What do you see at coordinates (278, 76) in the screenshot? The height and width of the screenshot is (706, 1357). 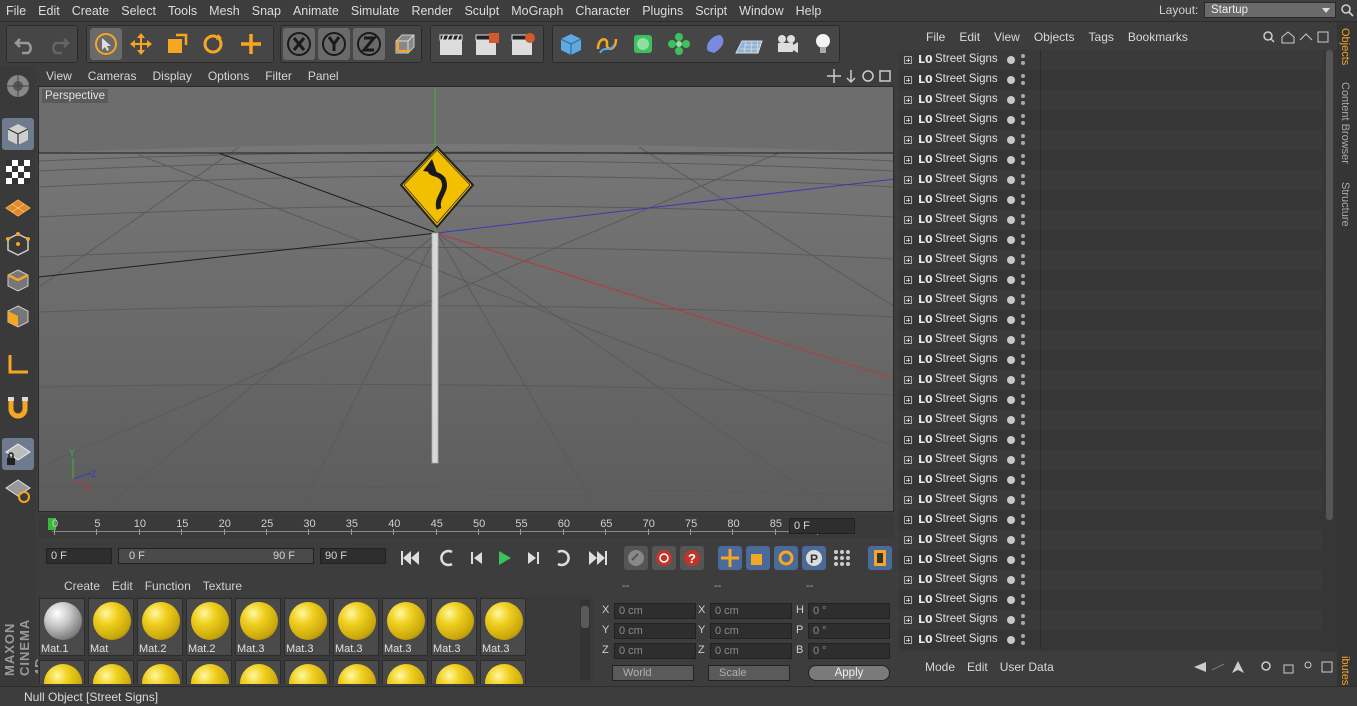 I see `viewport-menu-filter: Filter` at bounding box center [278, 76].